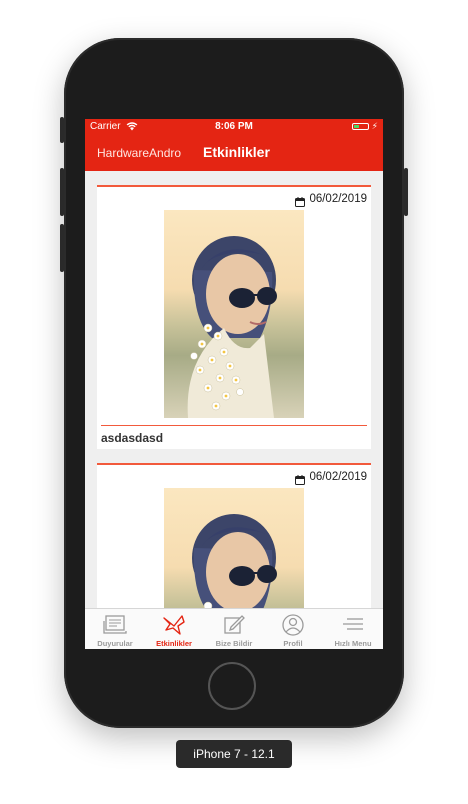  I want to click on mute-switch, so click(62, 130).